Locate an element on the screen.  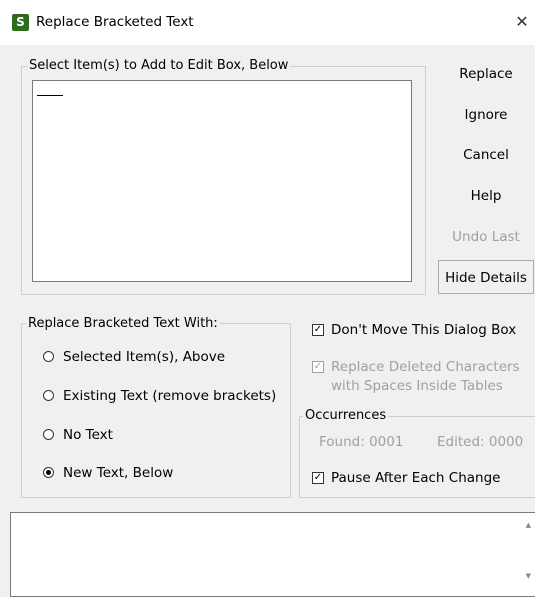
close-icon: ✕ is located at coordinates (522, 21).